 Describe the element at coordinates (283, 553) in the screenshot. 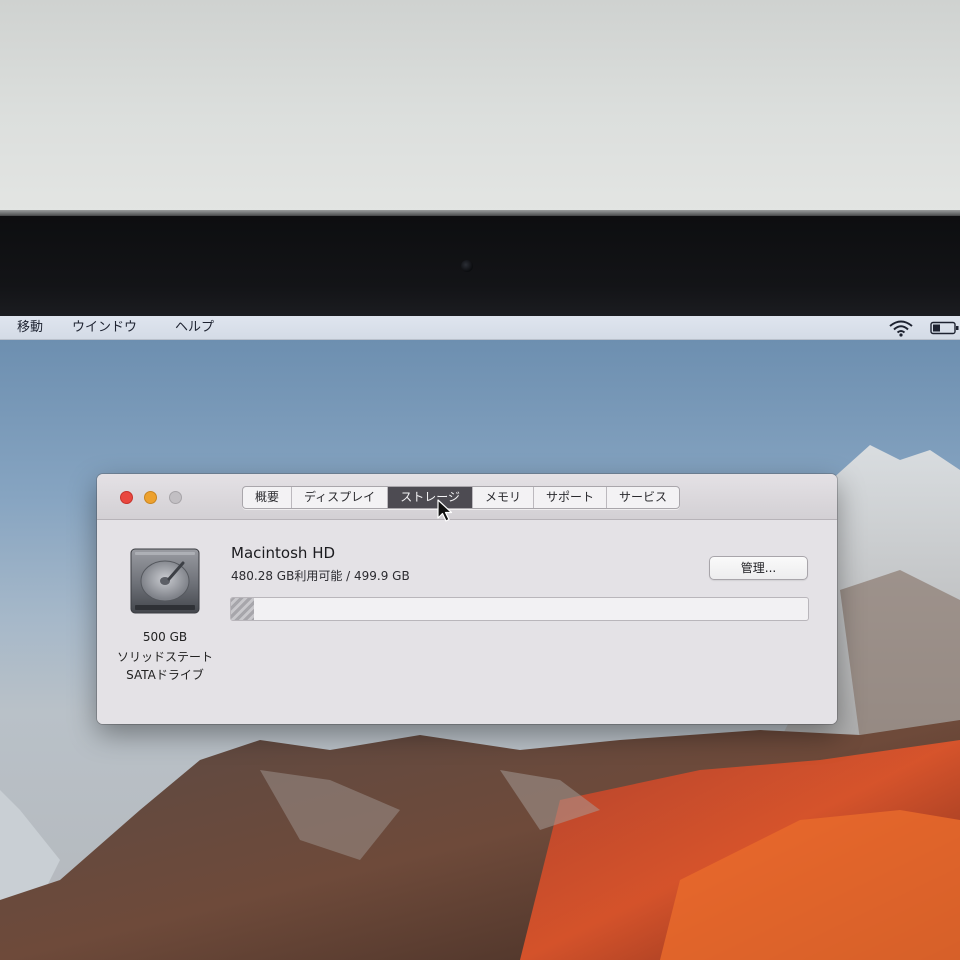

I see `volume-name: Macintosh HD` at that location.